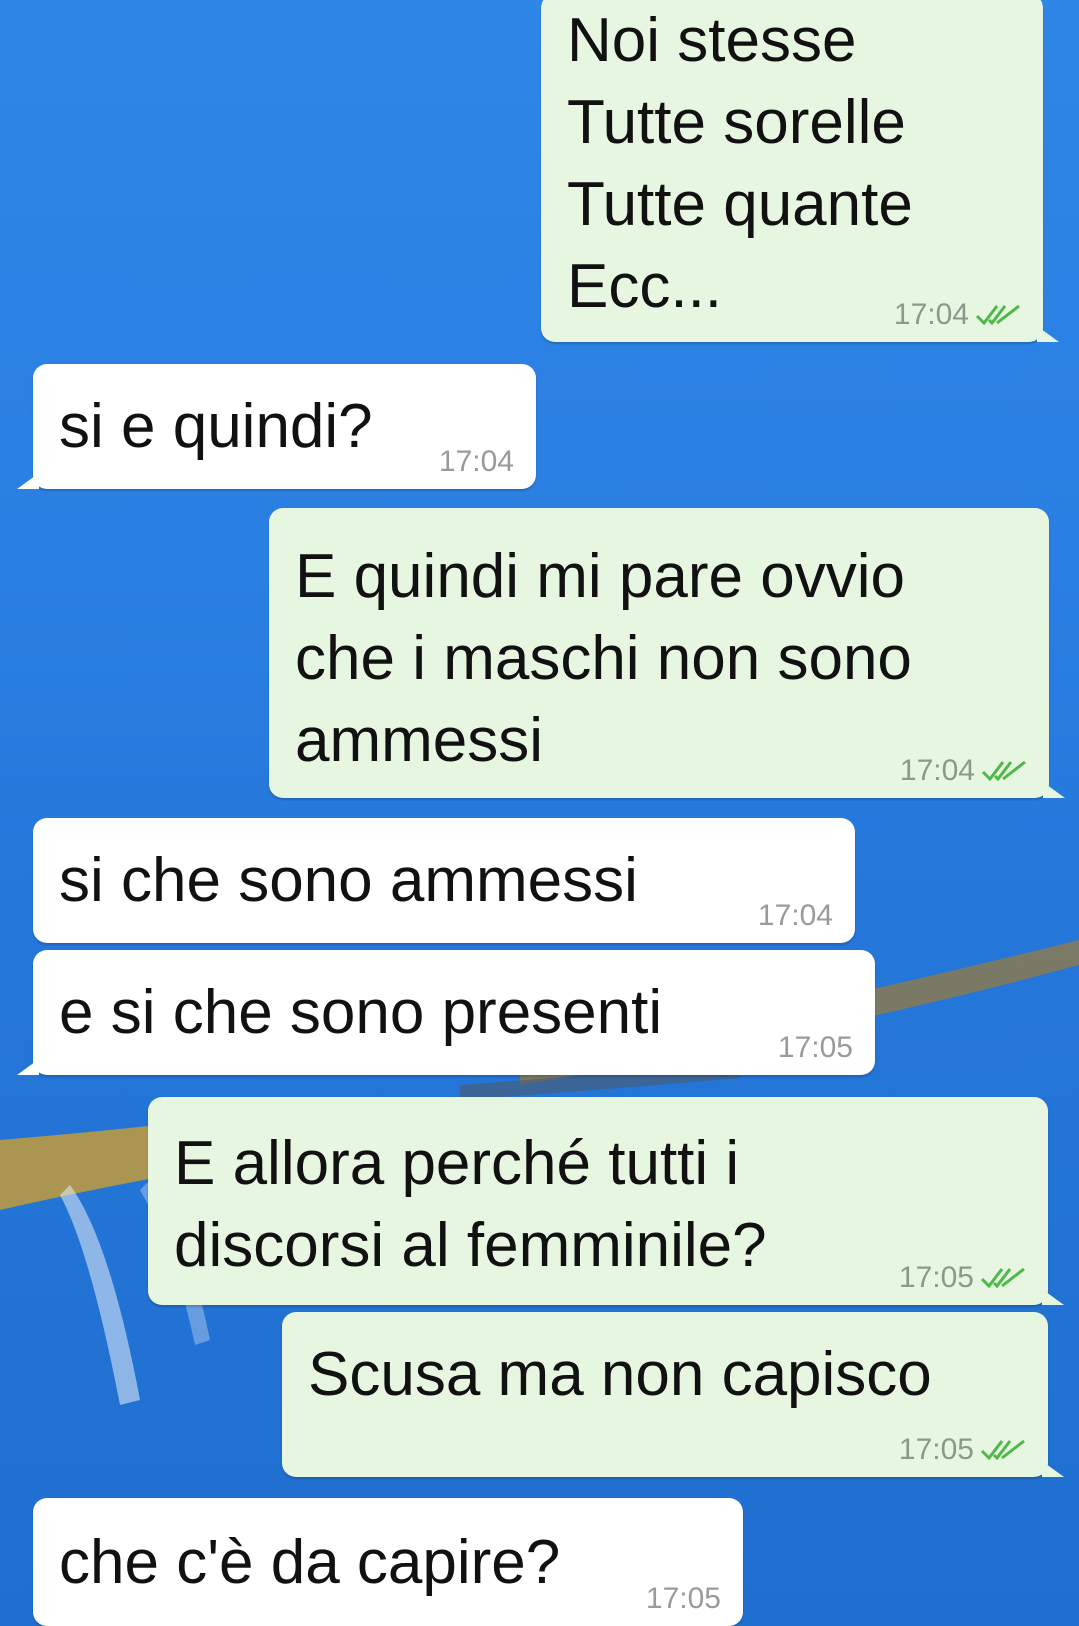  Describe the element at coordinates (620, 1374) in the screenshot. I see `message-text: Scusa ma non capisco` at that location.